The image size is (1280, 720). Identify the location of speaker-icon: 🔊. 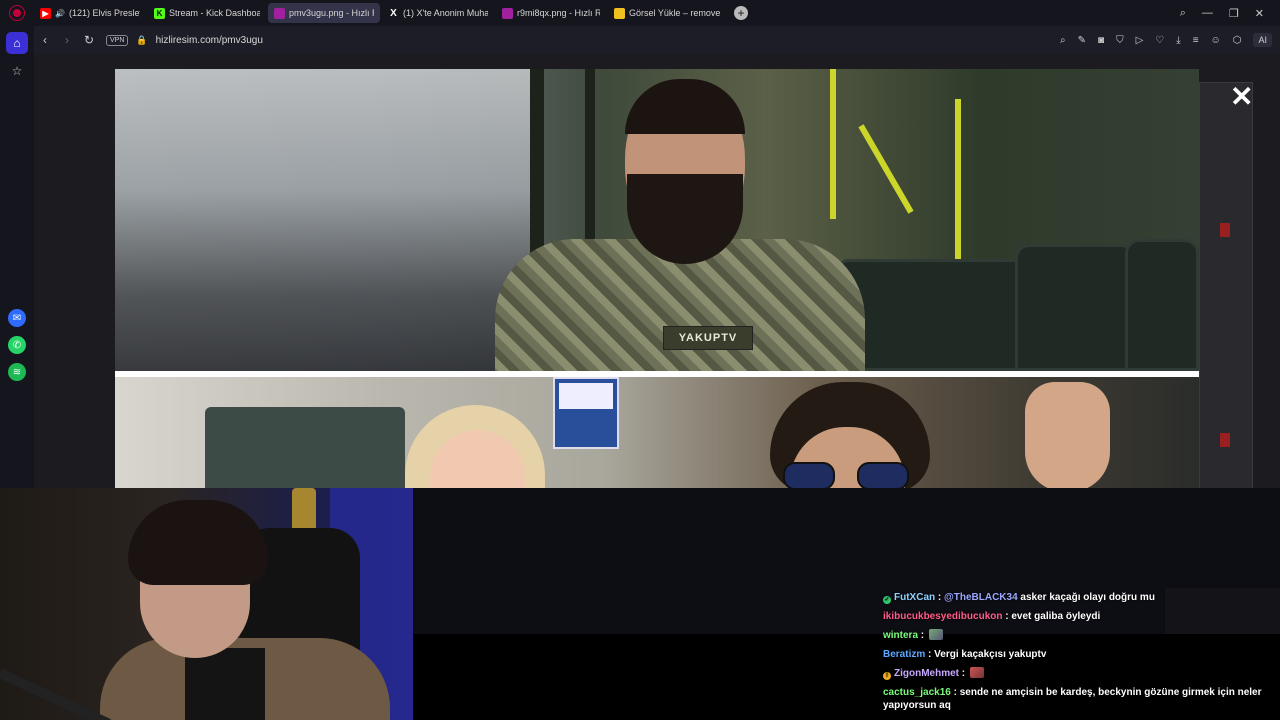
(60, 13).